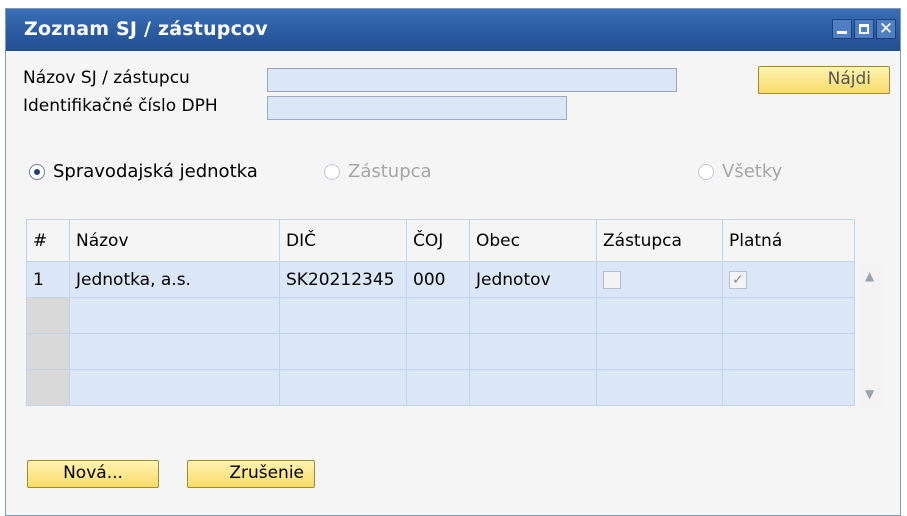  Describe the element at coordinates (788, 279) in the screenshot. I see `row-valid-cell: ✓` at that location.